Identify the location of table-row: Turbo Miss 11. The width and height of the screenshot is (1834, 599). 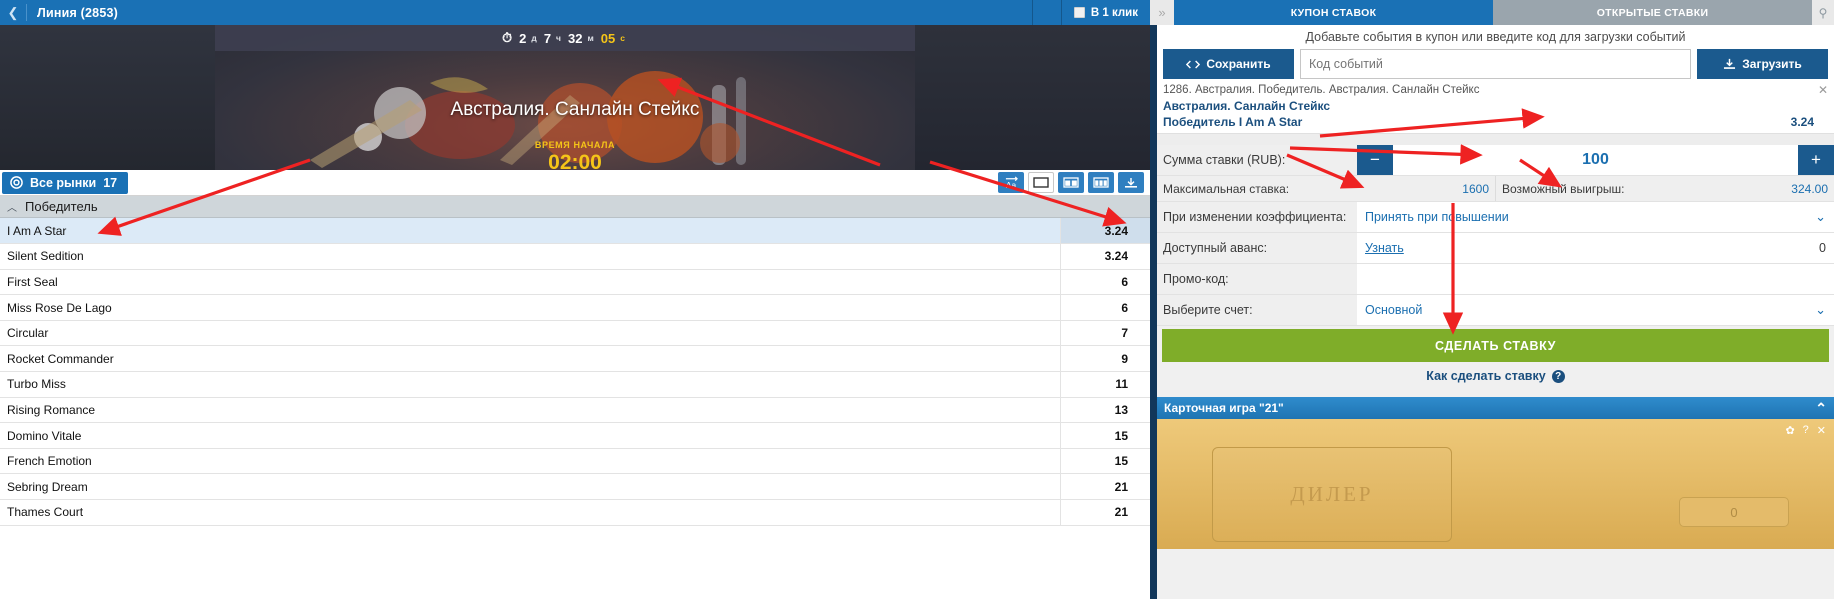
(575, 384).